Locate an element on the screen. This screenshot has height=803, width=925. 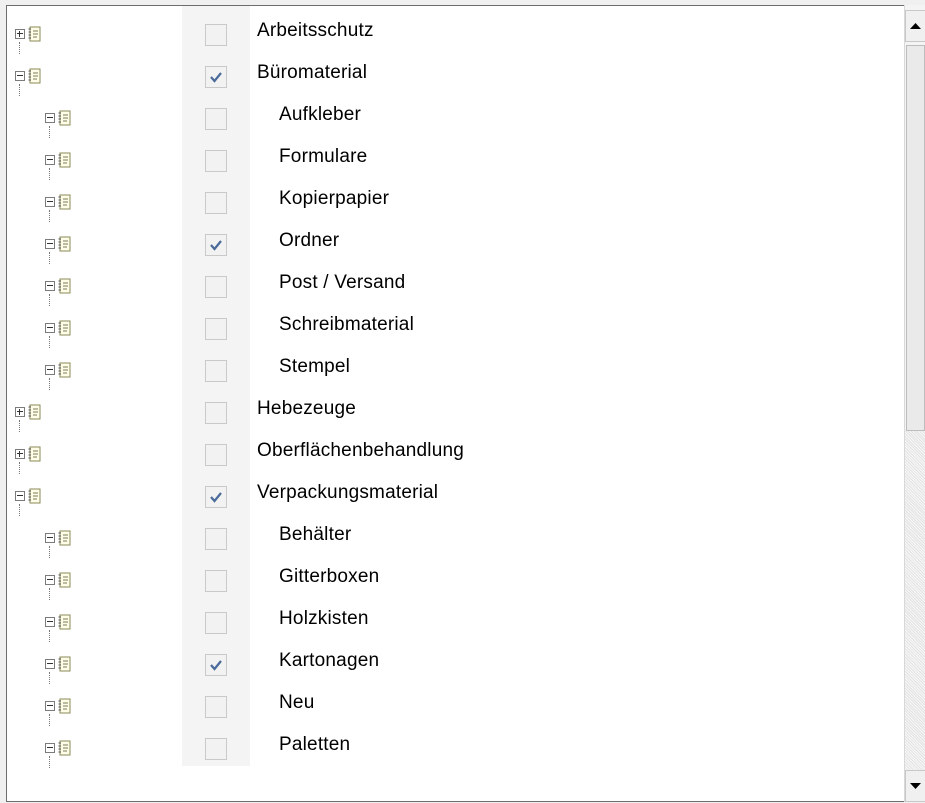
scrollbar-thumb is located at coordinates (915, 238).